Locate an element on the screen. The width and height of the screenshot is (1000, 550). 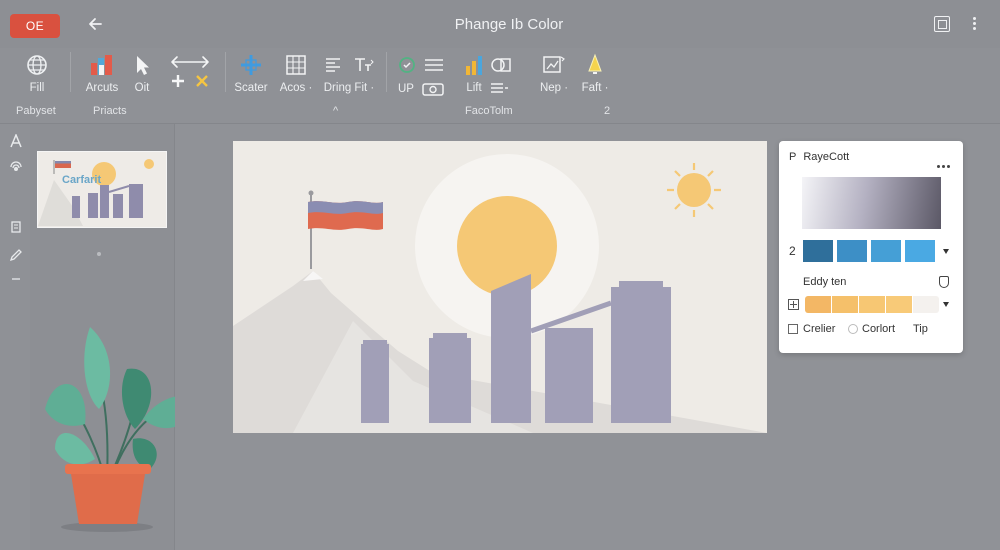
arcuts-button: Arcuts is located at coordinates (102, 75).